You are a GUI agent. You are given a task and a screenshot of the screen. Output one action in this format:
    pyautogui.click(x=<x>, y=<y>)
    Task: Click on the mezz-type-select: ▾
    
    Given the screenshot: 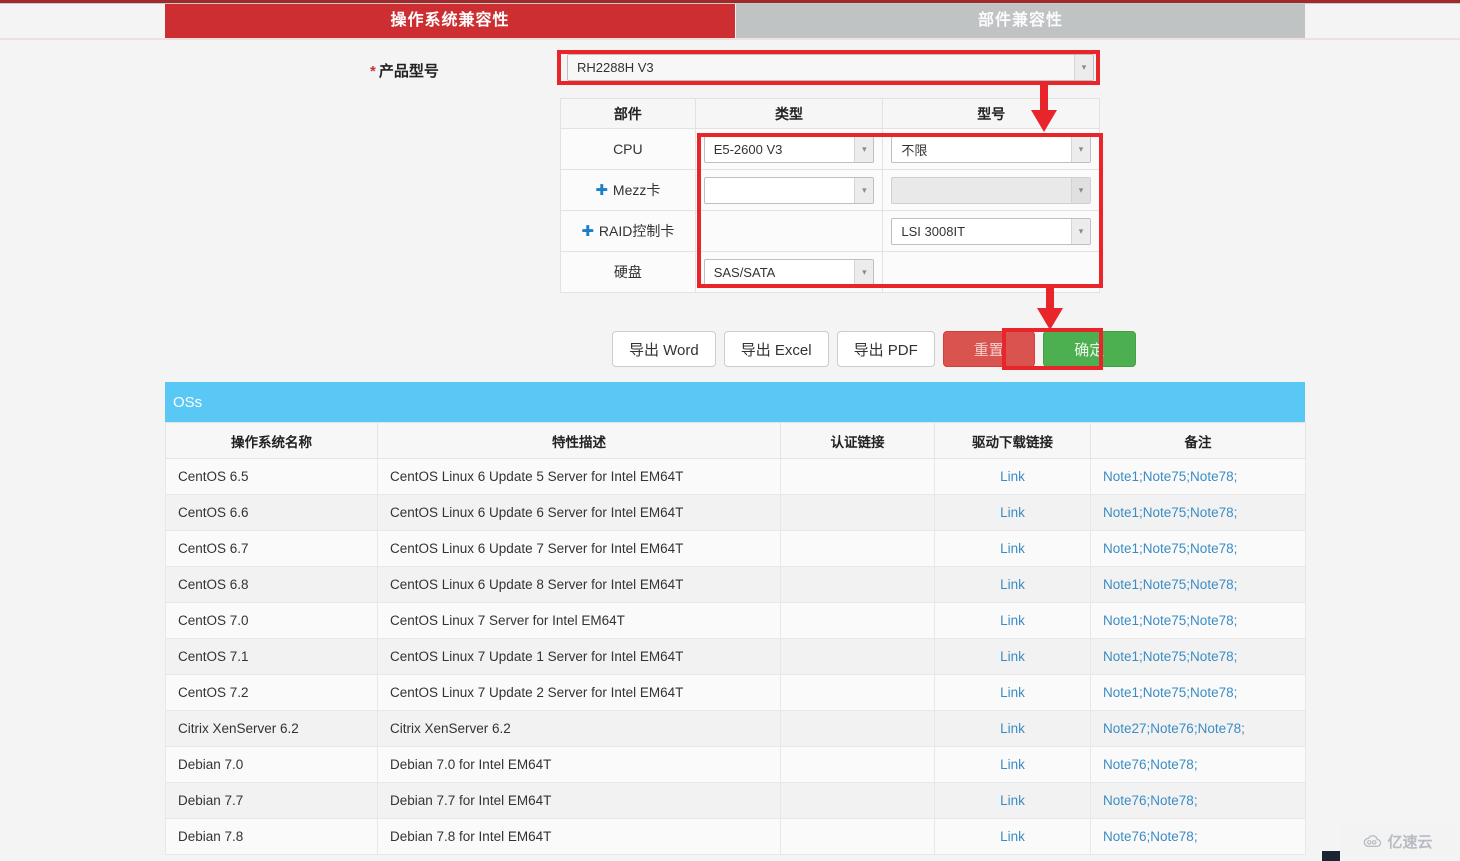 What is the action you would take?
    pyautogui.click(x=789, y=190)
    